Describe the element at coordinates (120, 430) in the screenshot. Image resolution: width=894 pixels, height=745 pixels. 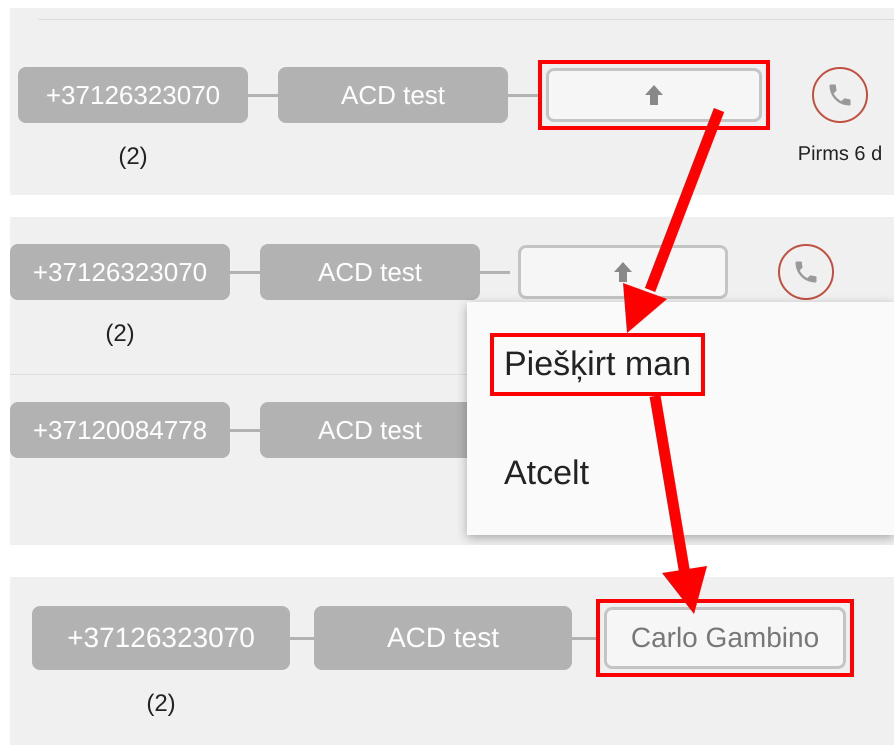
I see `phone-number: +37120084778` at that location.